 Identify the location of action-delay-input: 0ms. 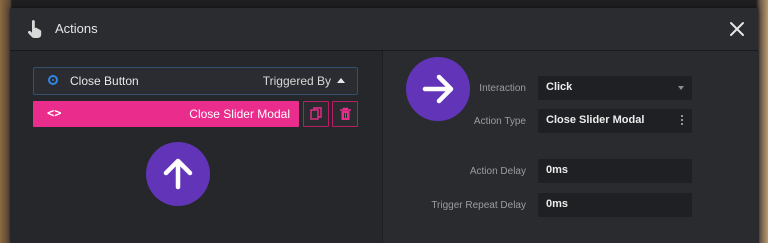
(615, 171).